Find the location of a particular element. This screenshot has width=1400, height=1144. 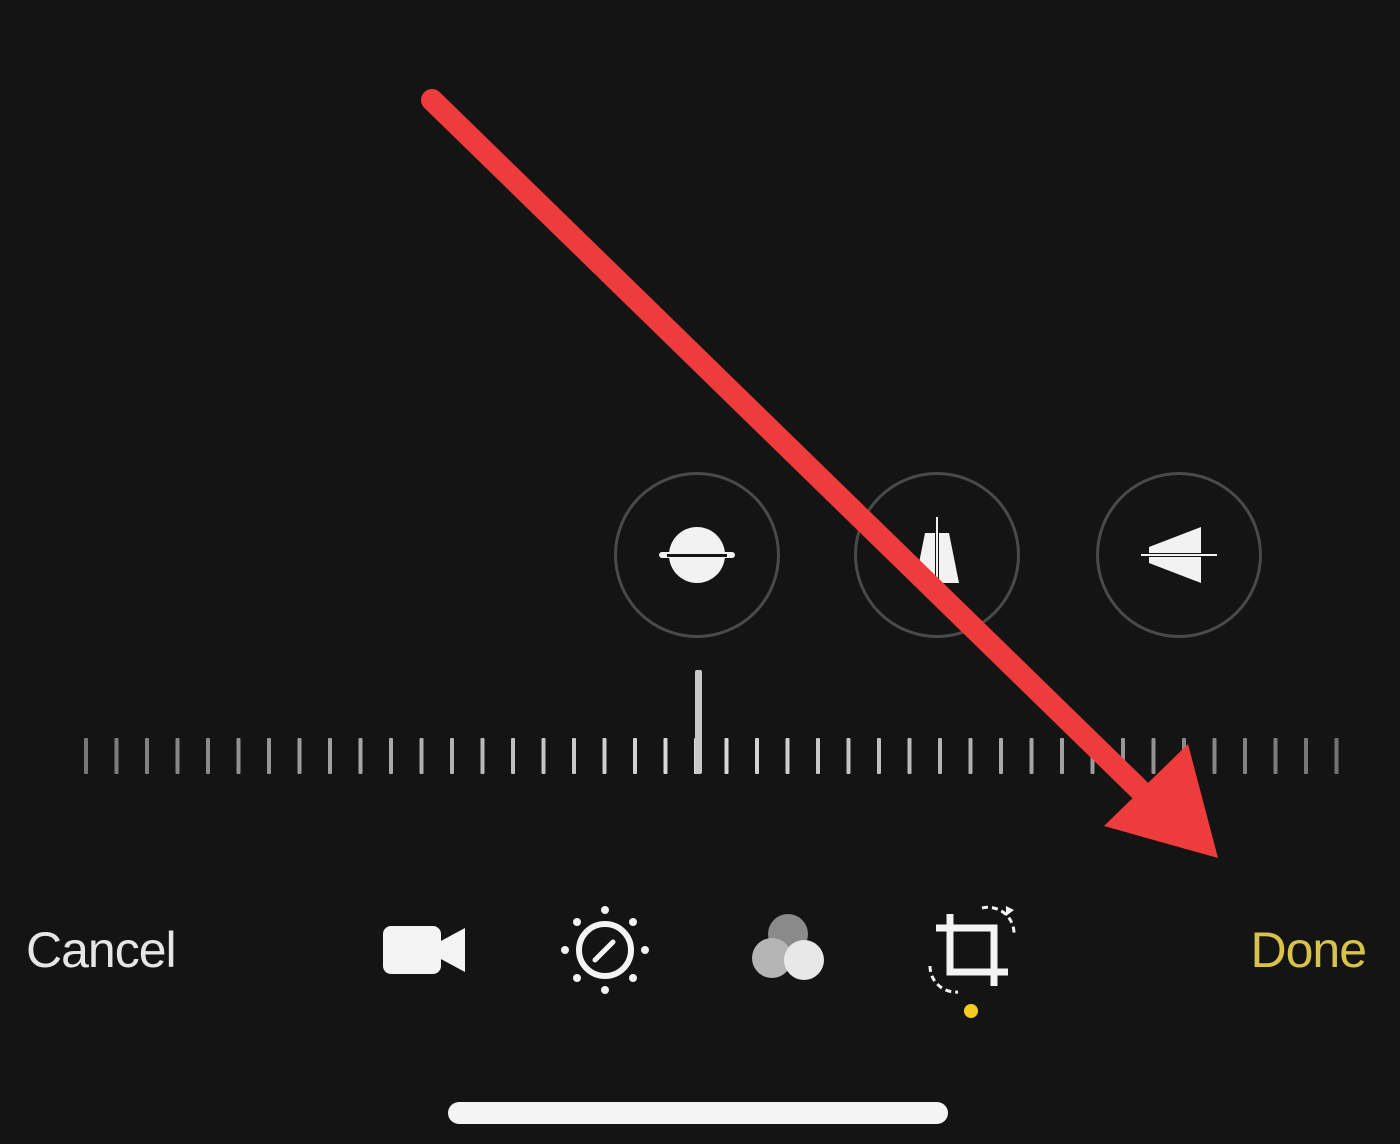

adjust-dial-icon is located at coordinates (605, 950).